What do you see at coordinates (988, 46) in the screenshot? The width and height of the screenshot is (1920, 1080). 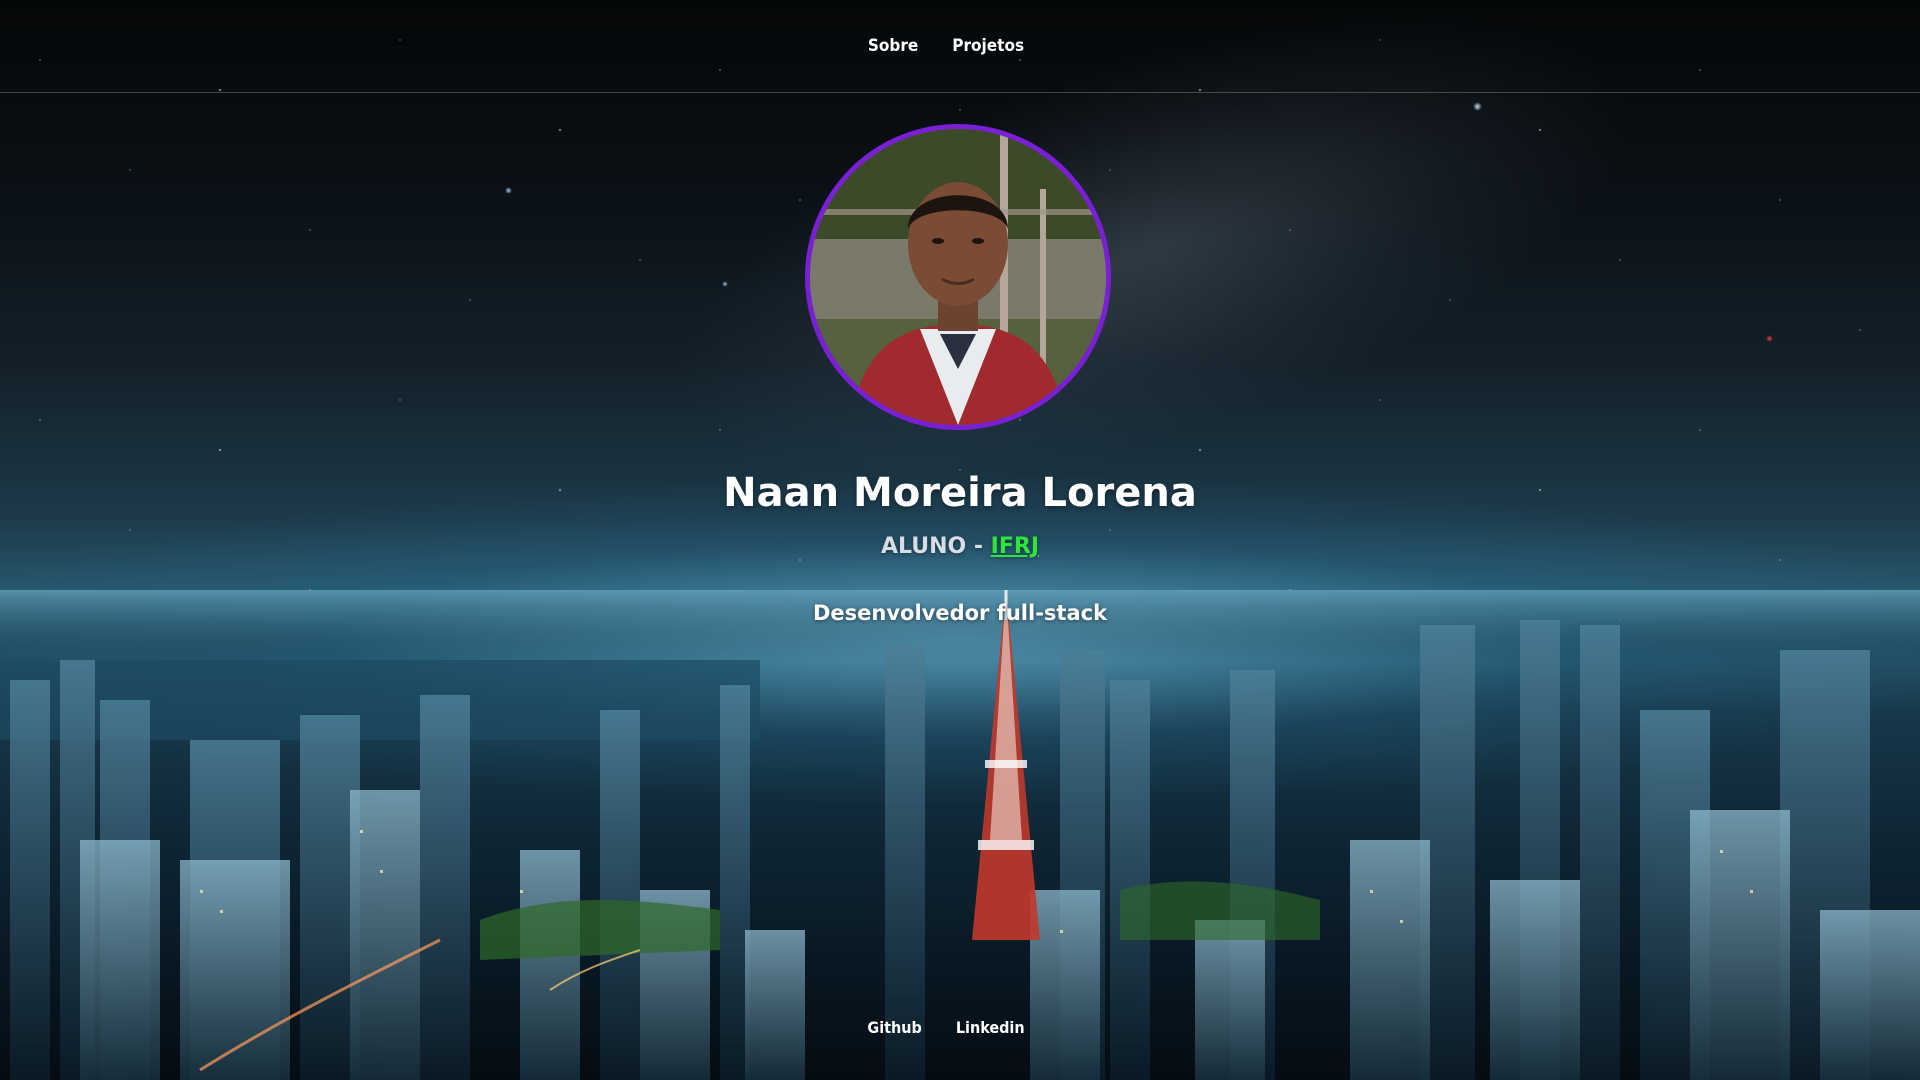 I see `nav-link-projetos: Projetos` at bounding box center [988, 46].